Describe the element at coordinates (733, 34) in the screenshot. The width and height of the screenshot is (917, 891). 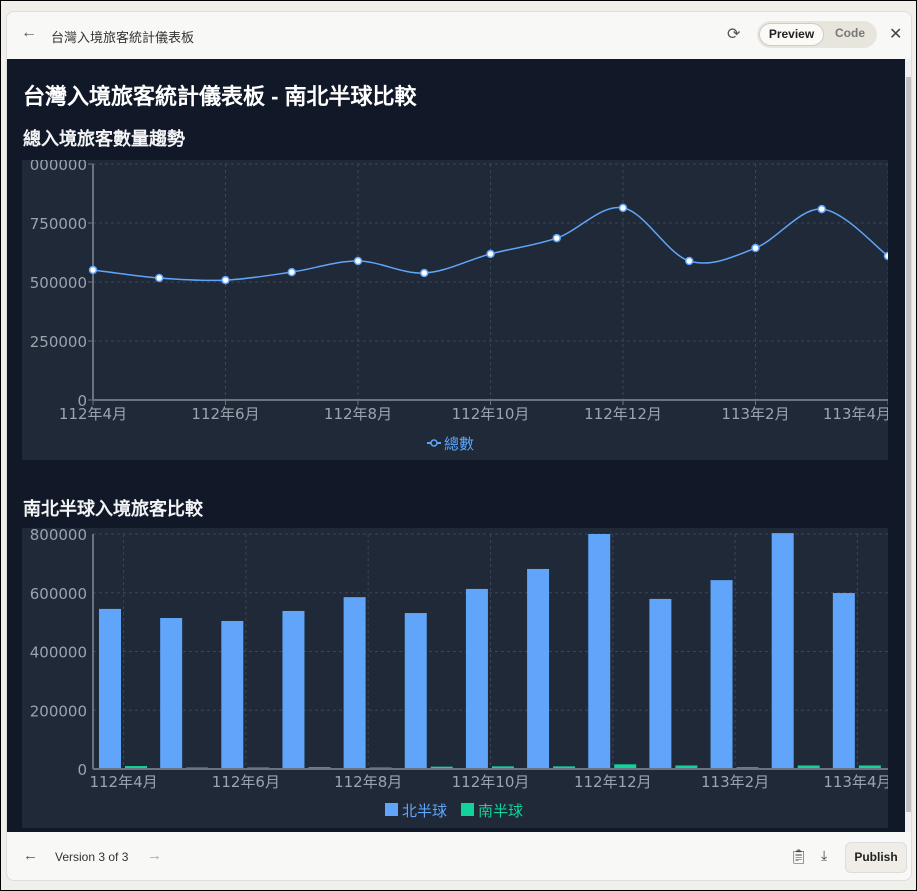
I see `refresh-icon: ⟳` at that location.